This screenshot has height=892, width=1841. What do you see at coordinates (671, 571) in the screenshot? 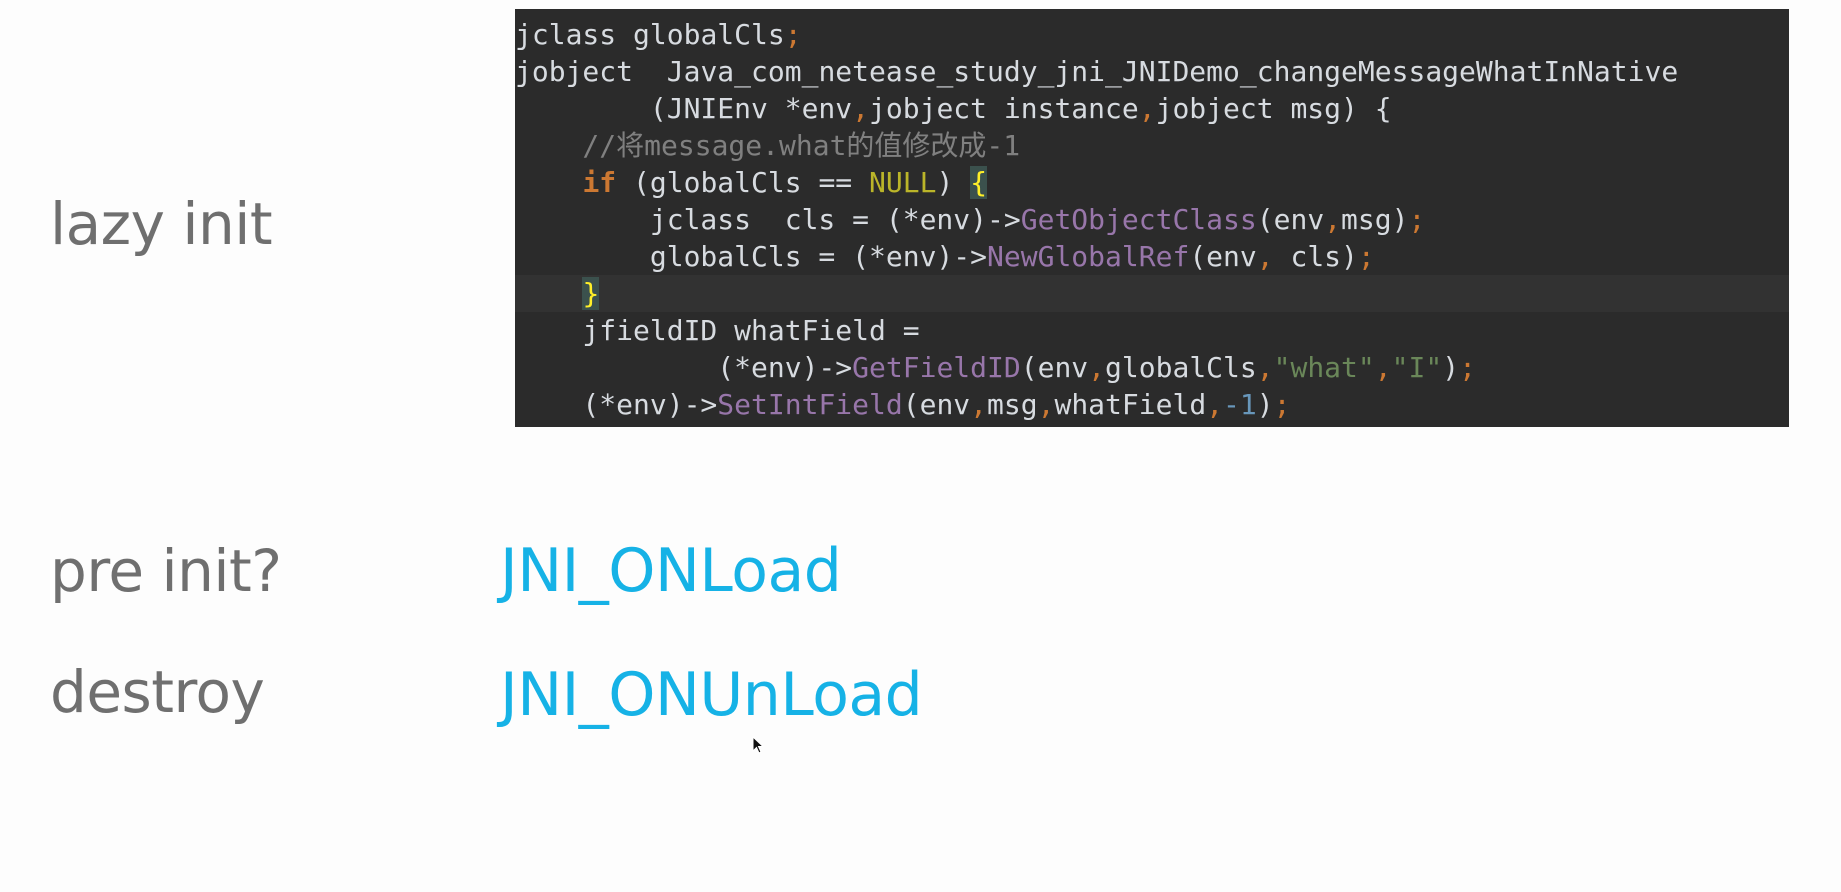
I see `jni-onload-text: JNI_ONLoad` at bounding box center [671, 571].